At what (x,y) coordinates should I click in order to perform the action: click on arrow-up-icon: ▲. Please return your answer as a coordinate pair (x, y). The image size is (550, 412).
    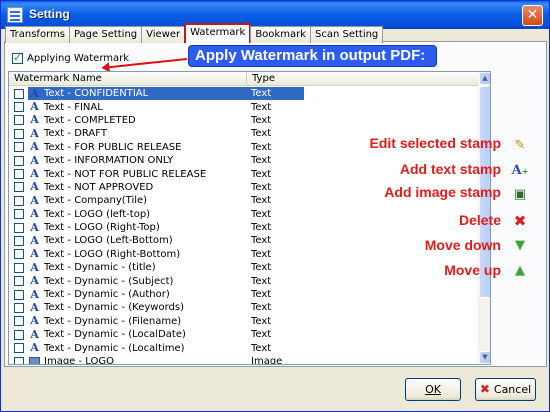
    Looking at the image, I should click on (520, 271).